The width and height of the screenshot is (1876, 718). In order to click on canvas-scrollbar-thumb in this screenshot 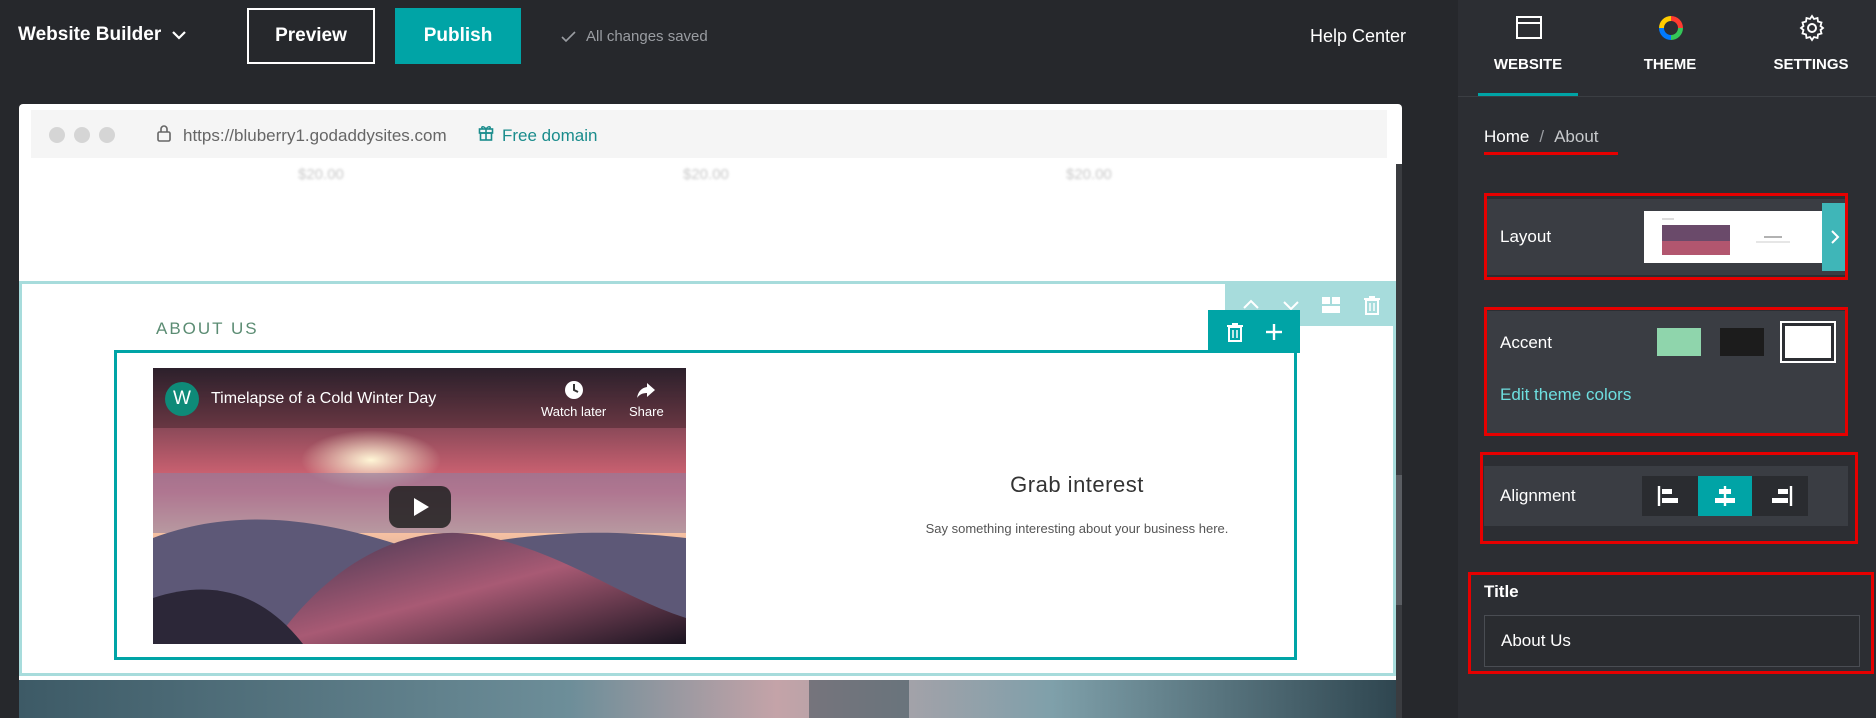, I will do `click(1399, 540)`.